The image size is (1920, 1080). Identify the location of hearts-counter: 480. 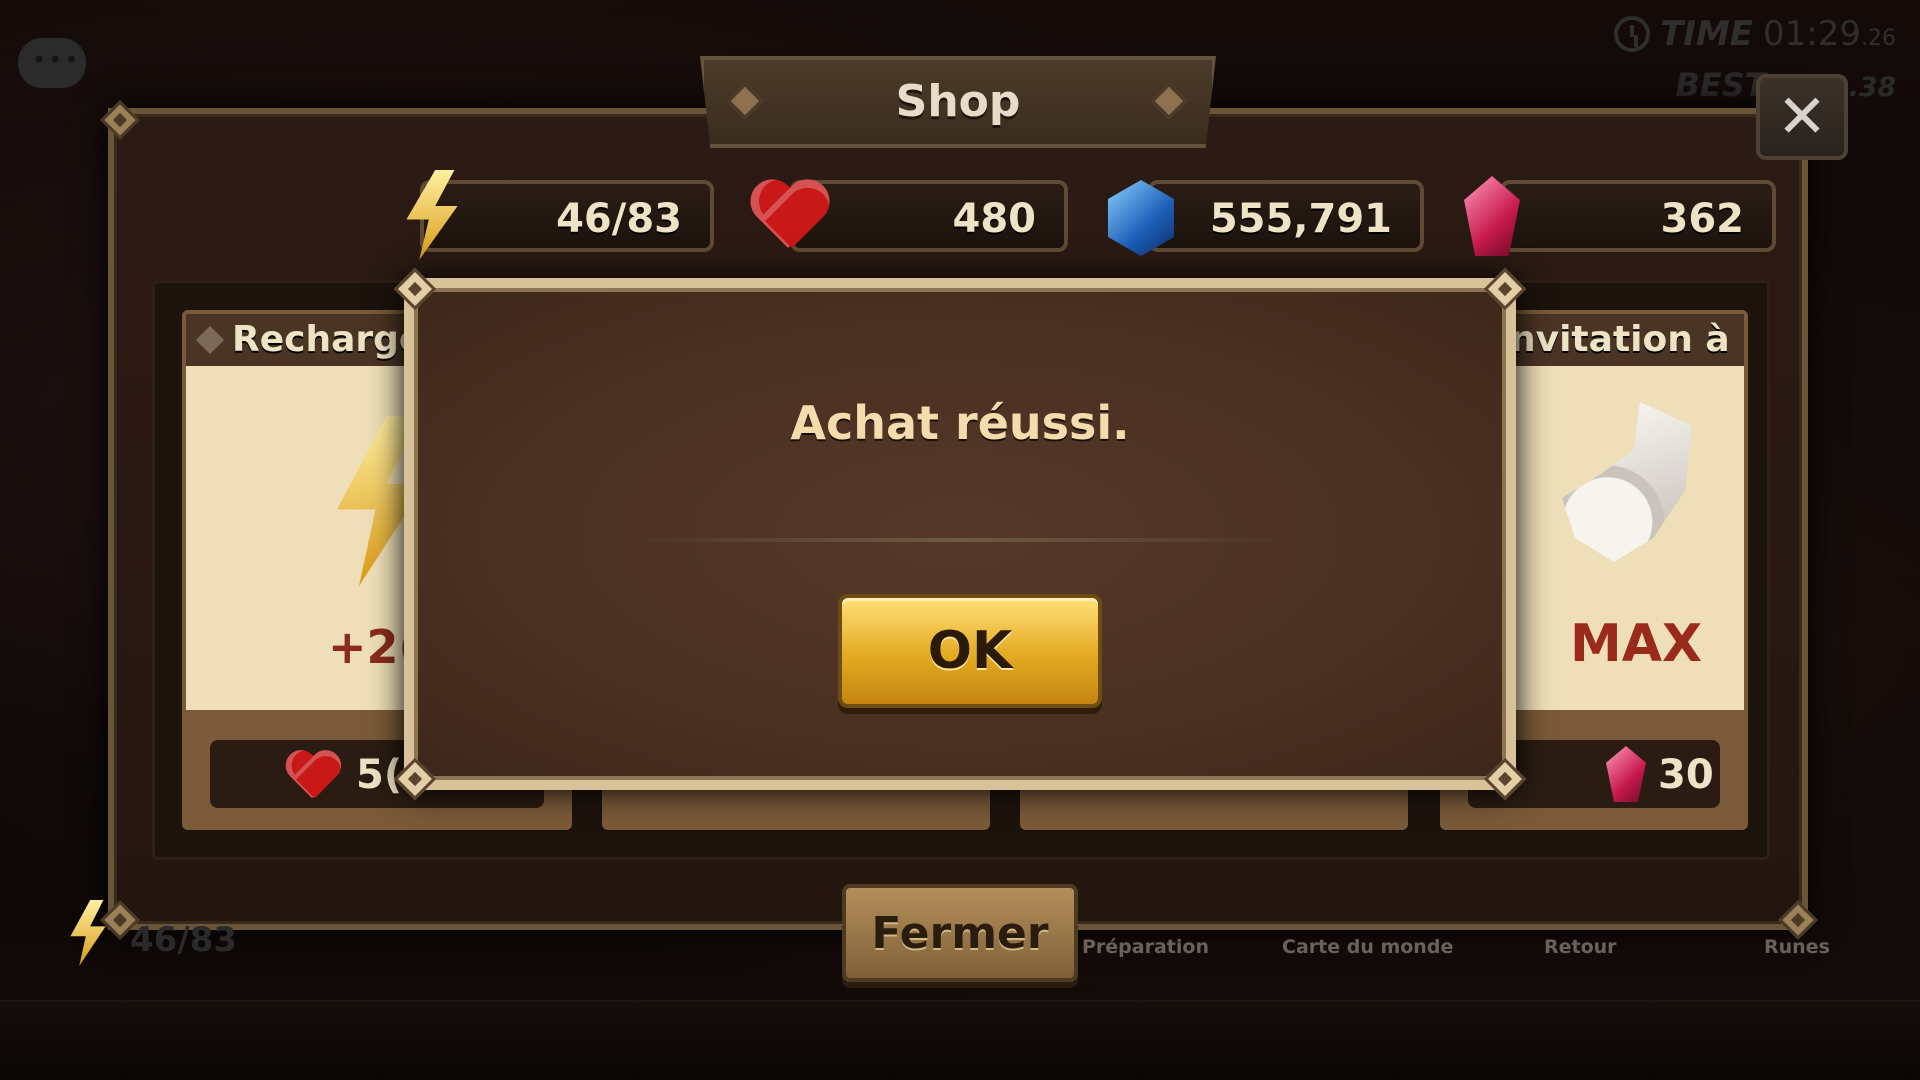
(929, 216).